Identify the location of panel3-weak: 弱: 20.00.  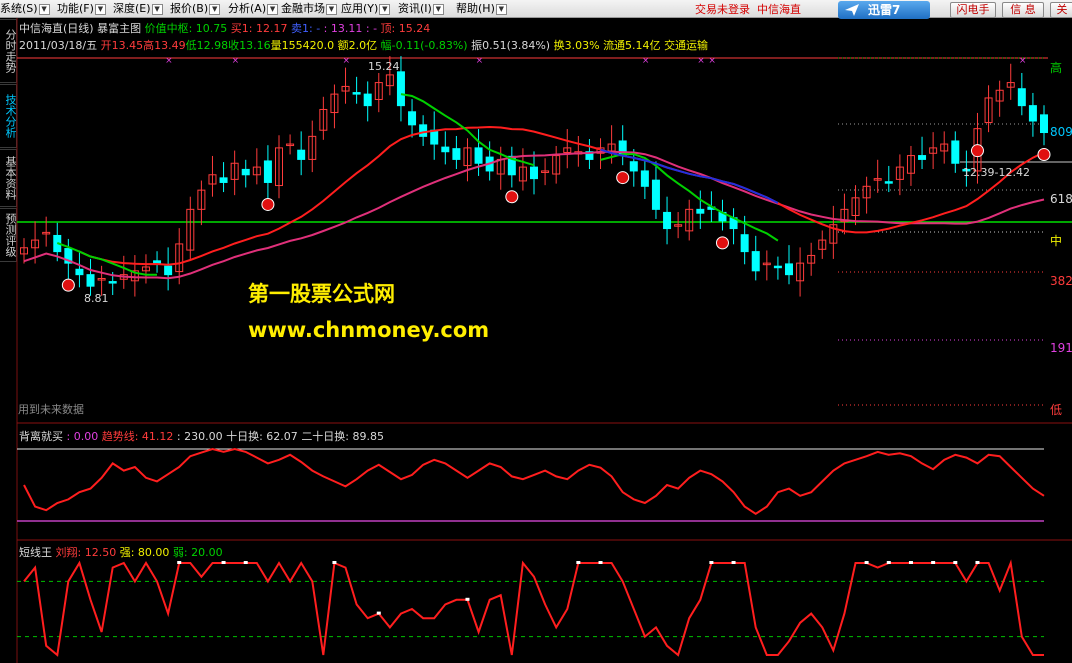
(197, 552).